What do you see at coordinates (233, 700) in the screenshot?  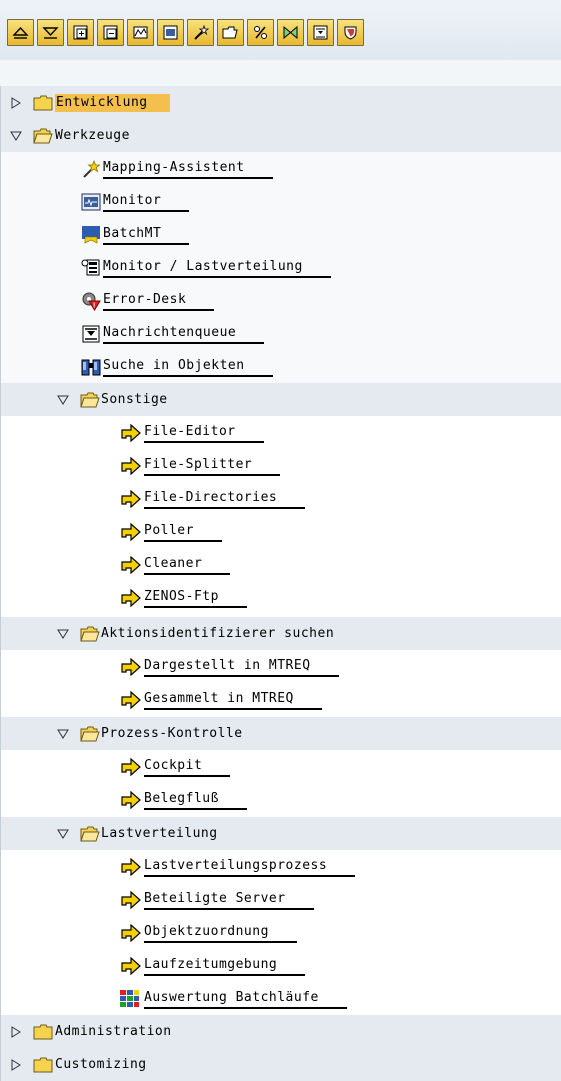 I see `tree-link-gesammelt: Gesammelt in MTREQ` at bounding box center [233, 700].